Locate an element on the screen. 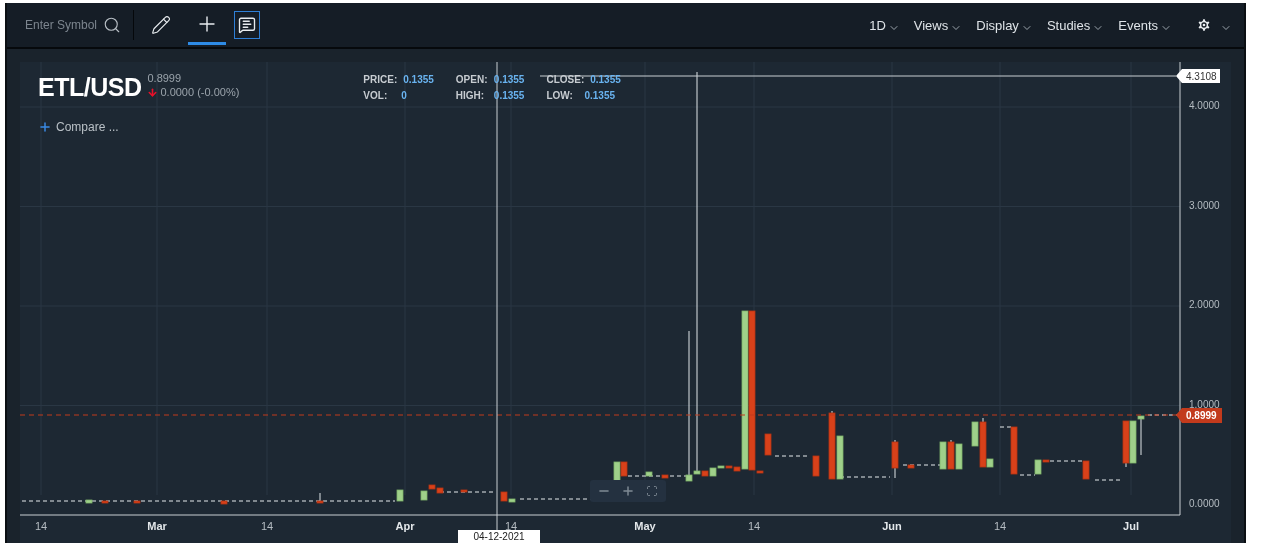 This screenshot has width=1262, height=543. axis-label: Jul is located at coordinates (1131, 526).